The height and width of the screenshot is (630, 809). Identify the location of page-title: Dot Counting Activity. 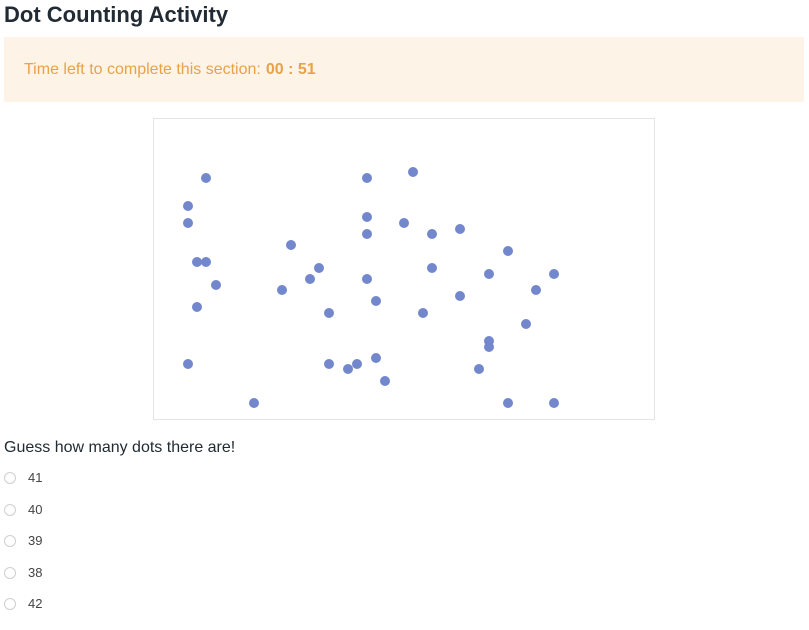
(116, 14).